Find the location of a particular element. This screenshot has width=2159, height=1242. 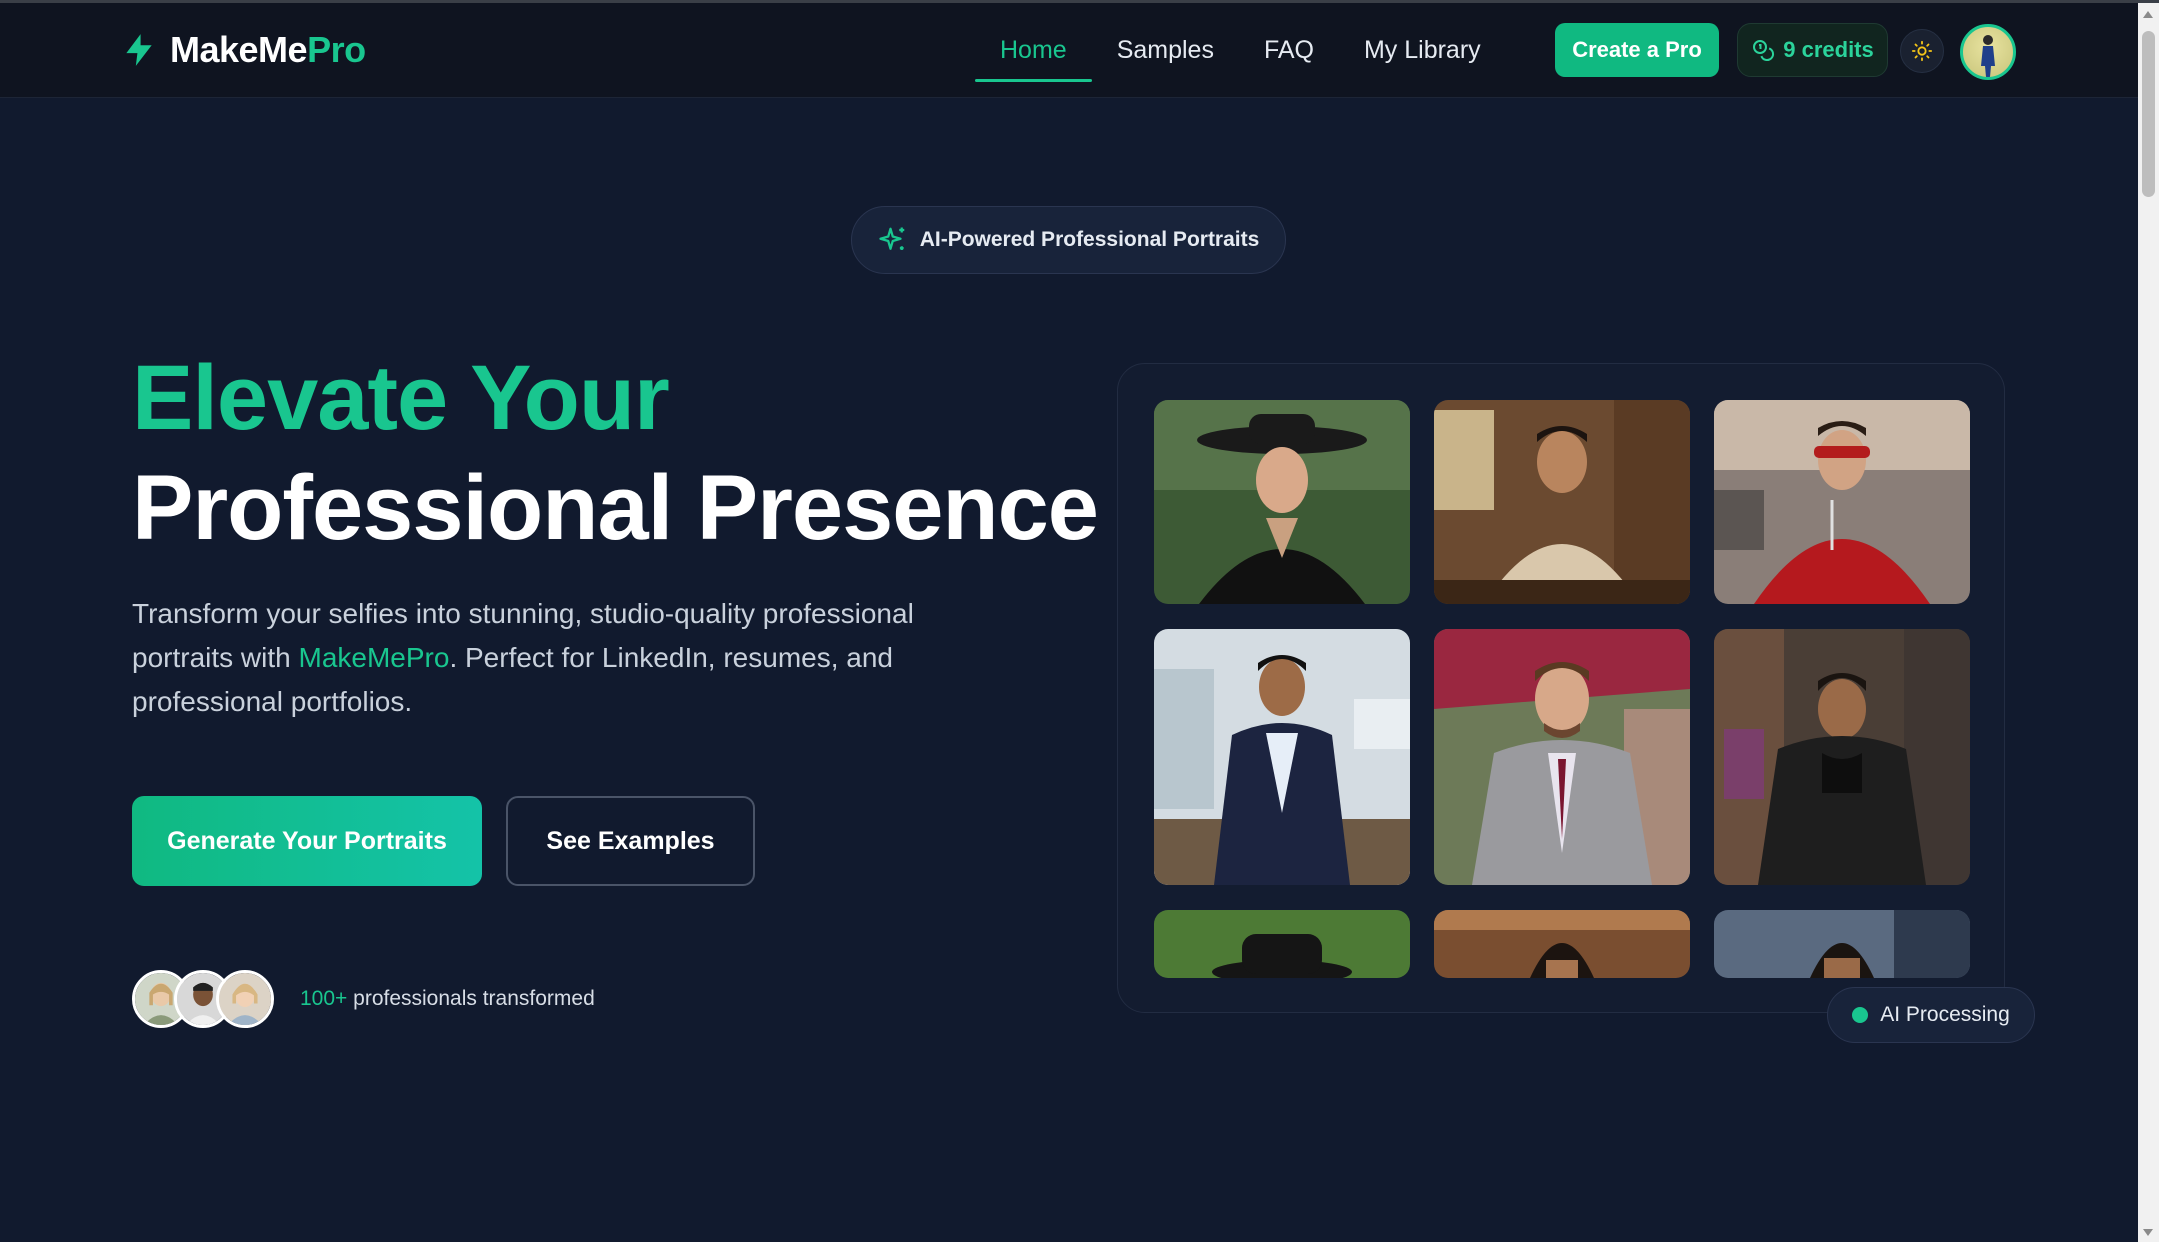

scroll-down-arrow-icon is located at coordinates (2148, 1232).